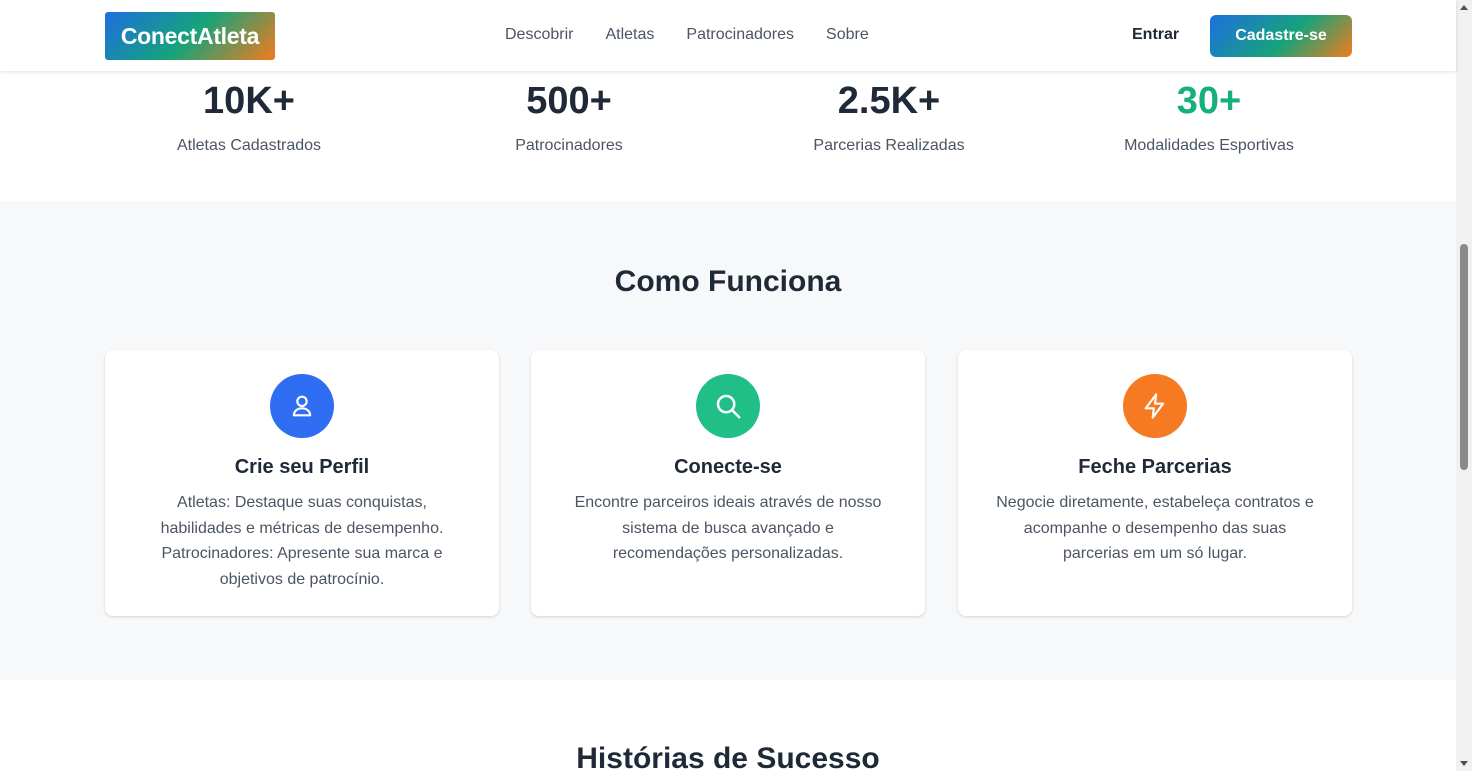 The height and width of the screenshot is (771, 1472). I want to click on card-title: Crie seu Perfil, so click(302, 467).